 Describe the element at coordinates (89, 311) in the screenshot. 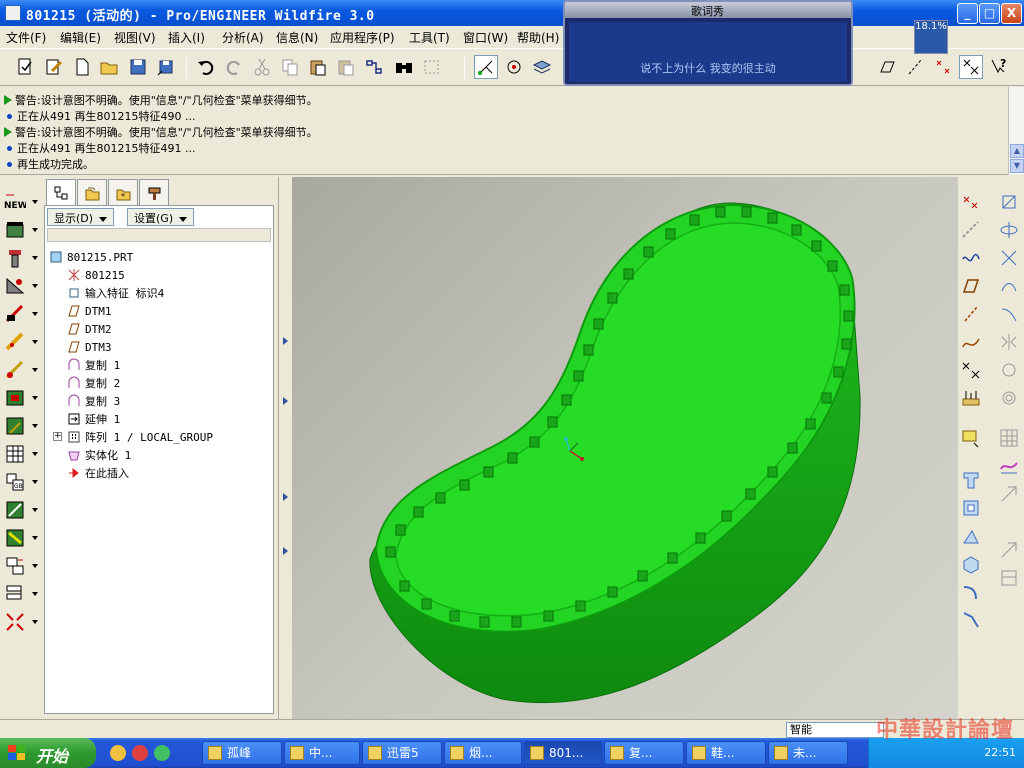

I see `tree-item-dtm1: DTM1` at that location.